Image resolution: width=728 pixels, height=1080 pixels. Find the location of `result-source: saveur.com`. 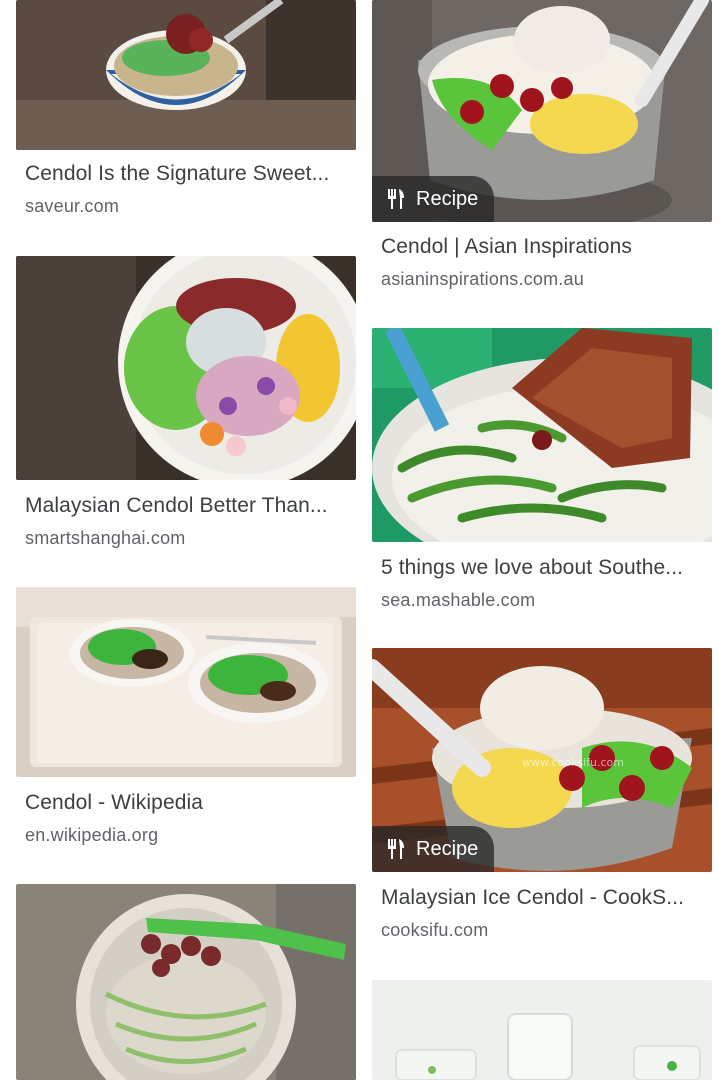

result-source: saveur.com is located at coordinates (186, 206).